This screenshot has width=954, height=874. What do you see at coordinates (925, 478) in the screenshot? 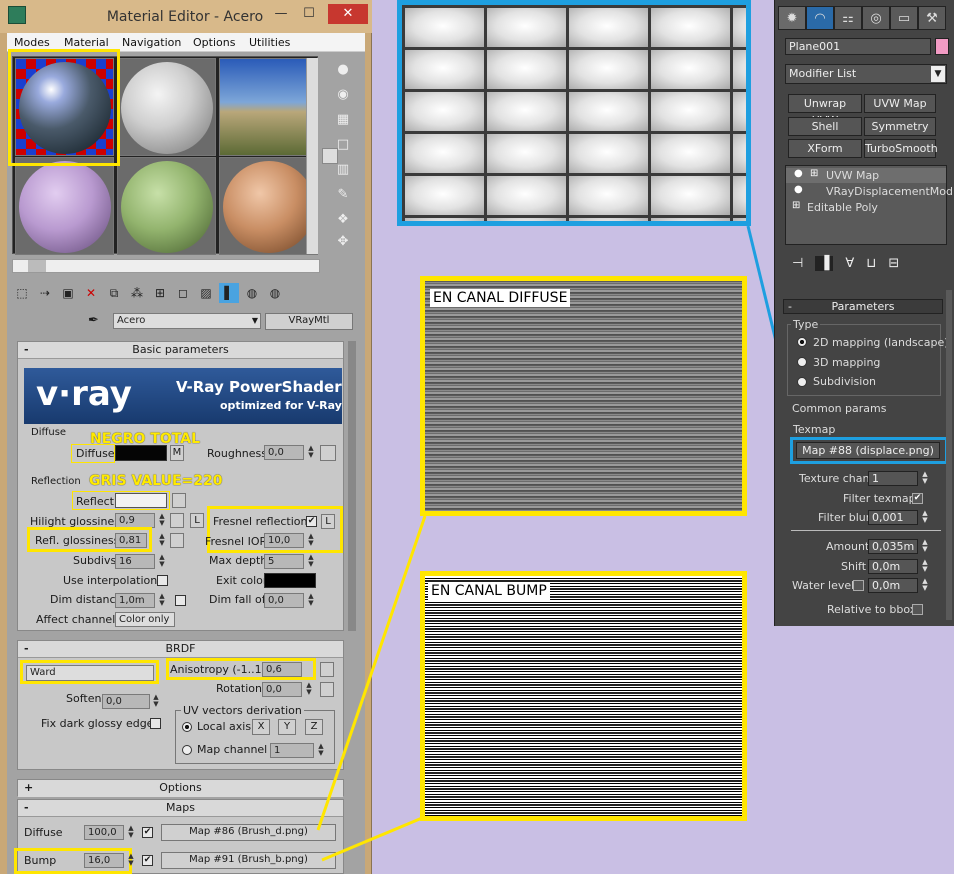
I see `texture-chan-spinner: ▲ ▼` at bounding box center [925, 478].